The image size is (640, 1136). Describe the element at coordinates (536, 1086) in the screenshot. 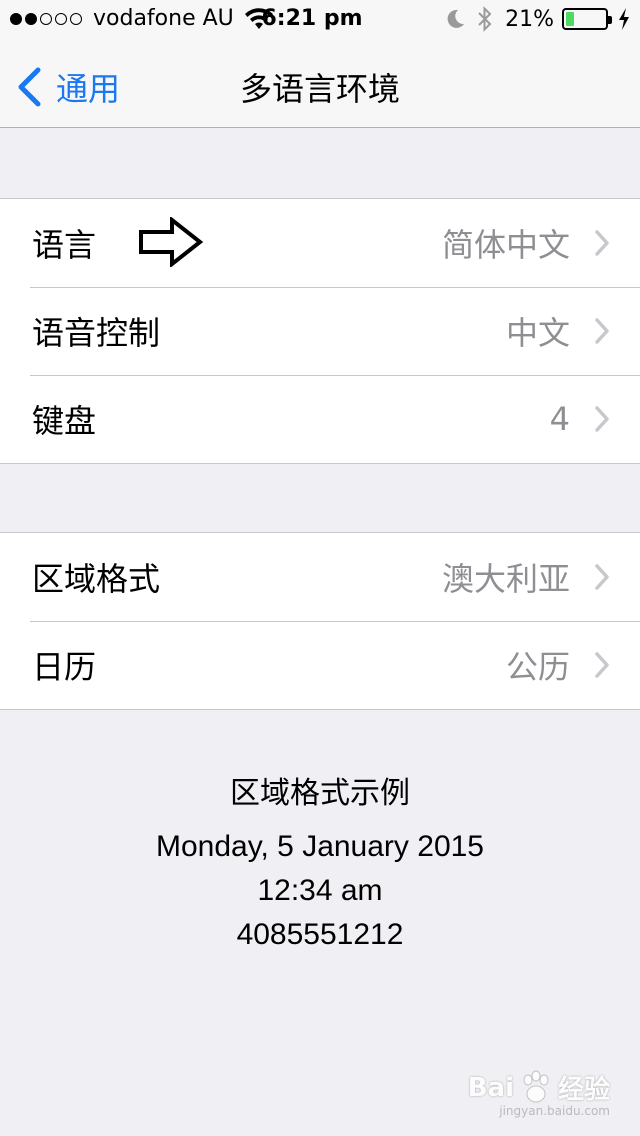

I see `paw-icon` at that location.